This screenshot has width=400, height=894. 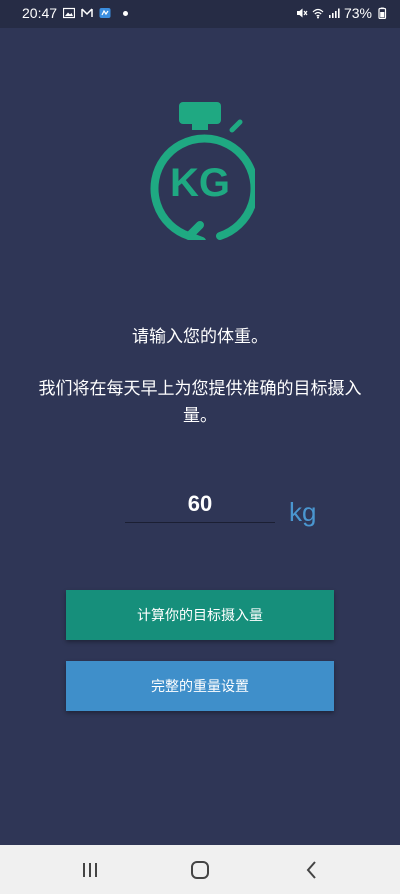 I want to click on notification-dot, so click(x=126, y=13).